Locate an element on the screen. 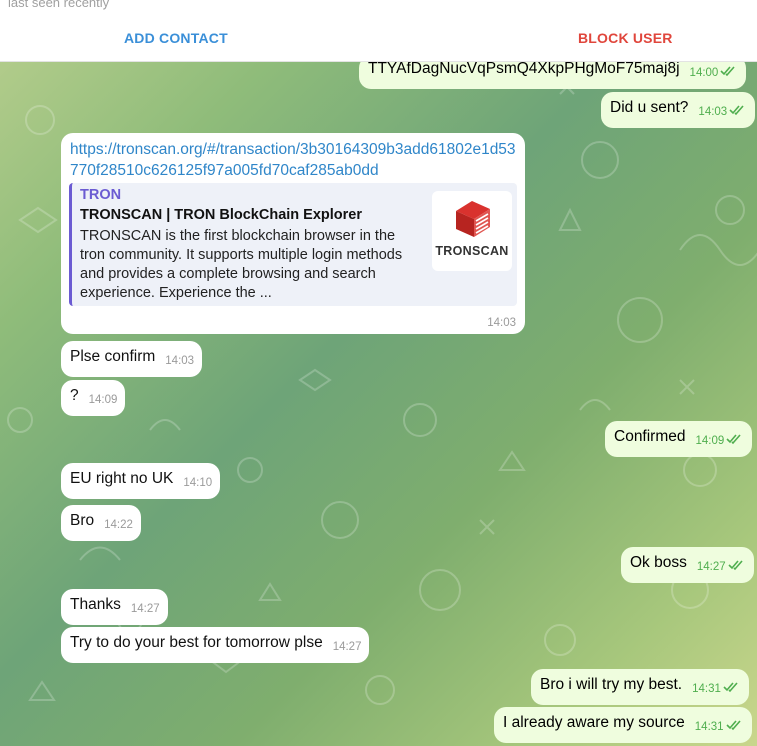 This screenshot has height=746, width=757. message-bubble-outgoing: Ok boss 14:27 is located at coordinates (687, 565).